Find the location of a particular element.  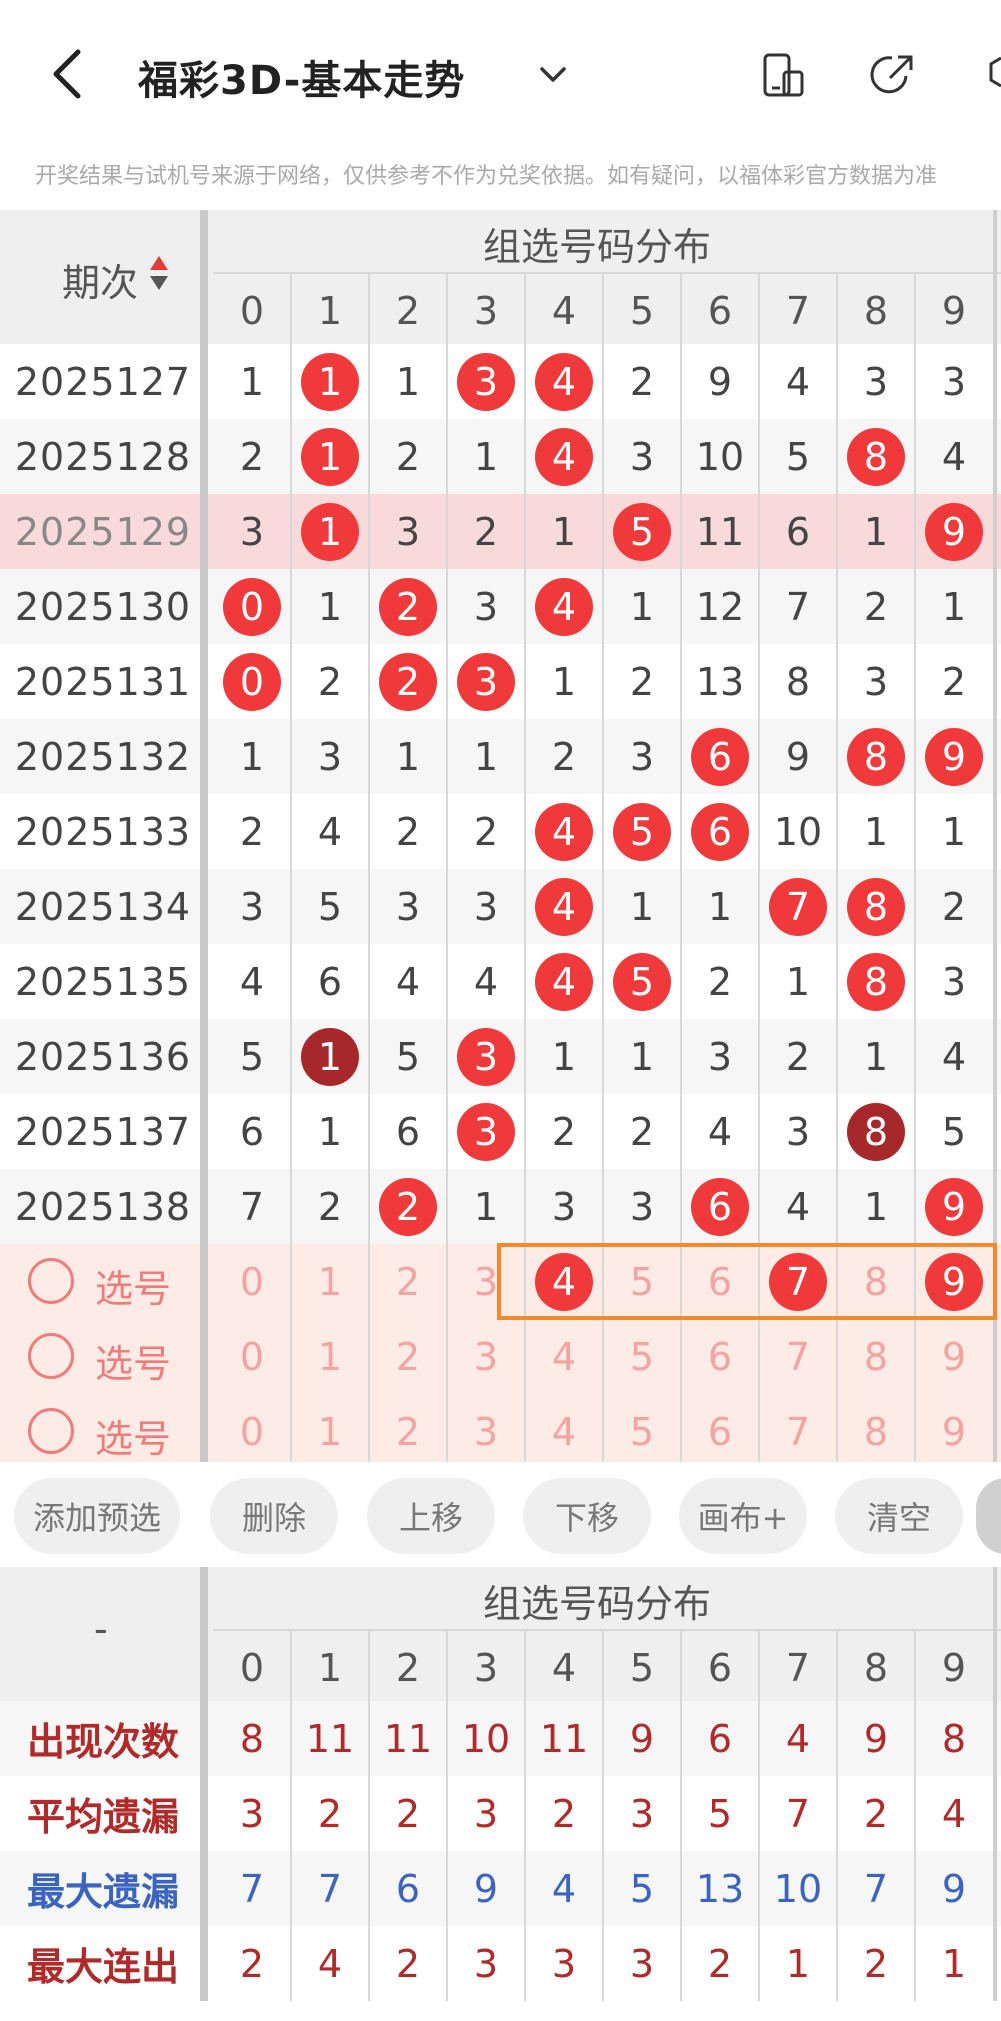

stats-digit-header: 0 is located at coordinates (252, 1668).